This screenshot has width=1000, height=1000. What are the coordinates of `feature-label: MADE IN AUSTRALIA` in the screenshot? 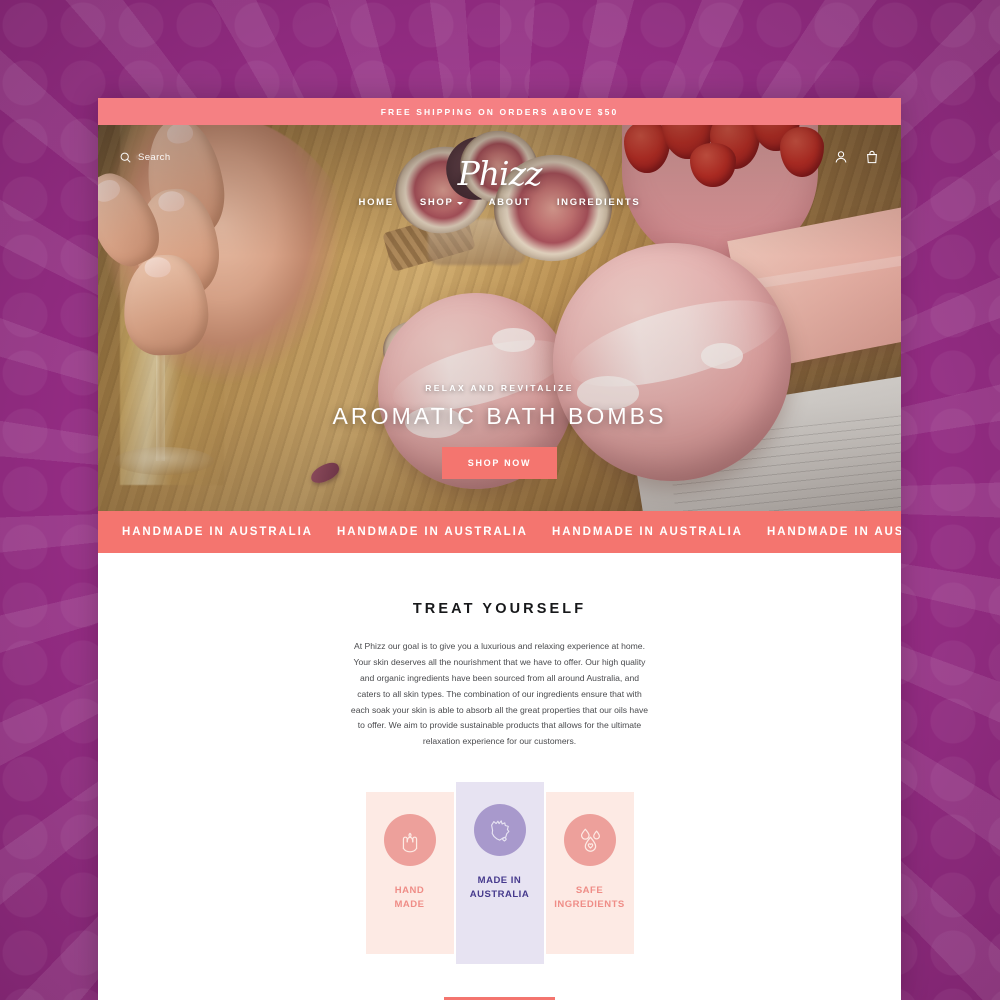 It's located at (499, 887).